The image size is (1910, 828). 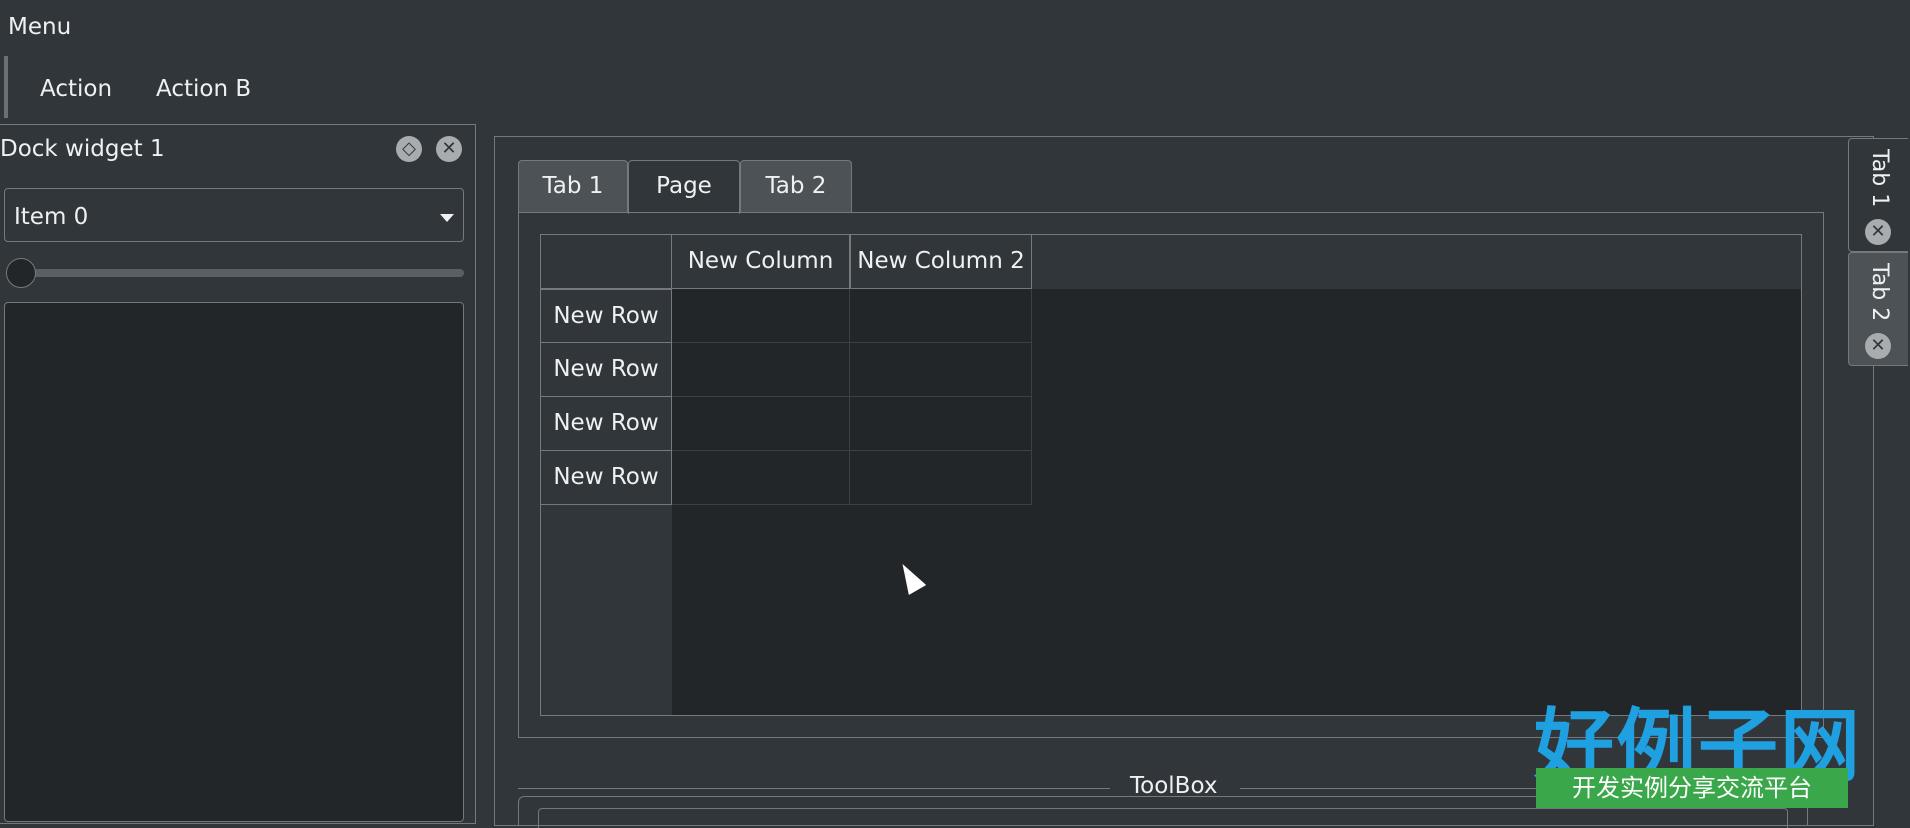 I want to click on toolbox-page, so click(x=1163, y=818).